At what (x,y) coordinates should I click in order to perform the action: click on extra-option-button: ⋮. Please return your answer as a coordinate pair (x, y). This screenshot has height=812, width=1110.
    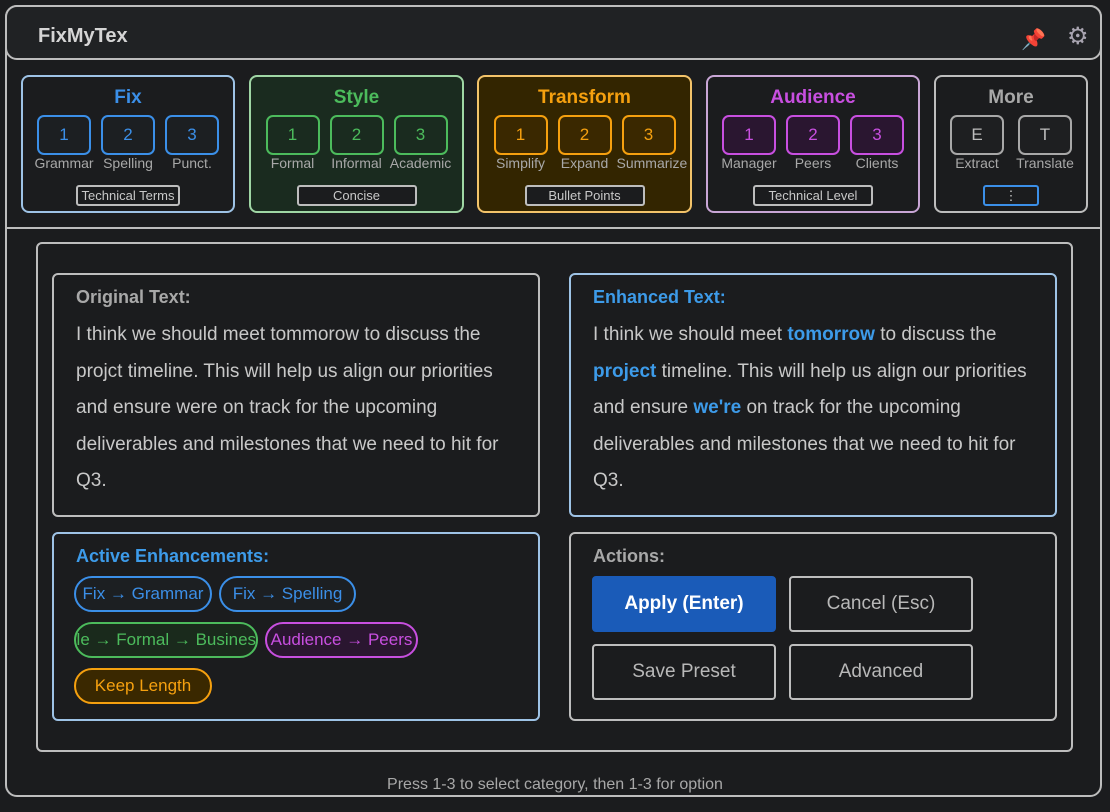
    Looking at the image, I should click on (1011, 195).